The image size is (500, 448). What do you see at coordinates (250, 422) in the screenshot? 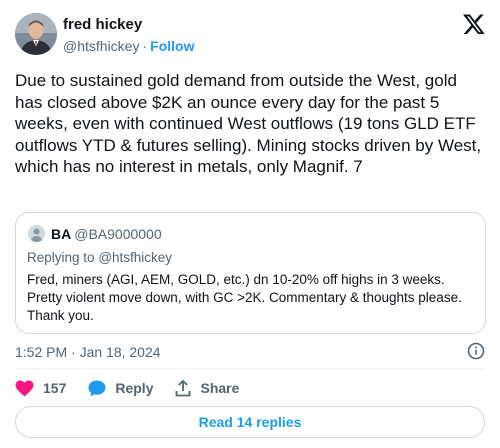
I see `read-replies-button: Read 14 replies` at bounding box center [250, 422].